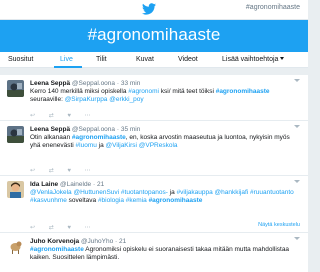 The image size is (320, 272). Describe the element at coordinates (149, 9) in the screenshot. I see `twitter-bird-icon` at that location.